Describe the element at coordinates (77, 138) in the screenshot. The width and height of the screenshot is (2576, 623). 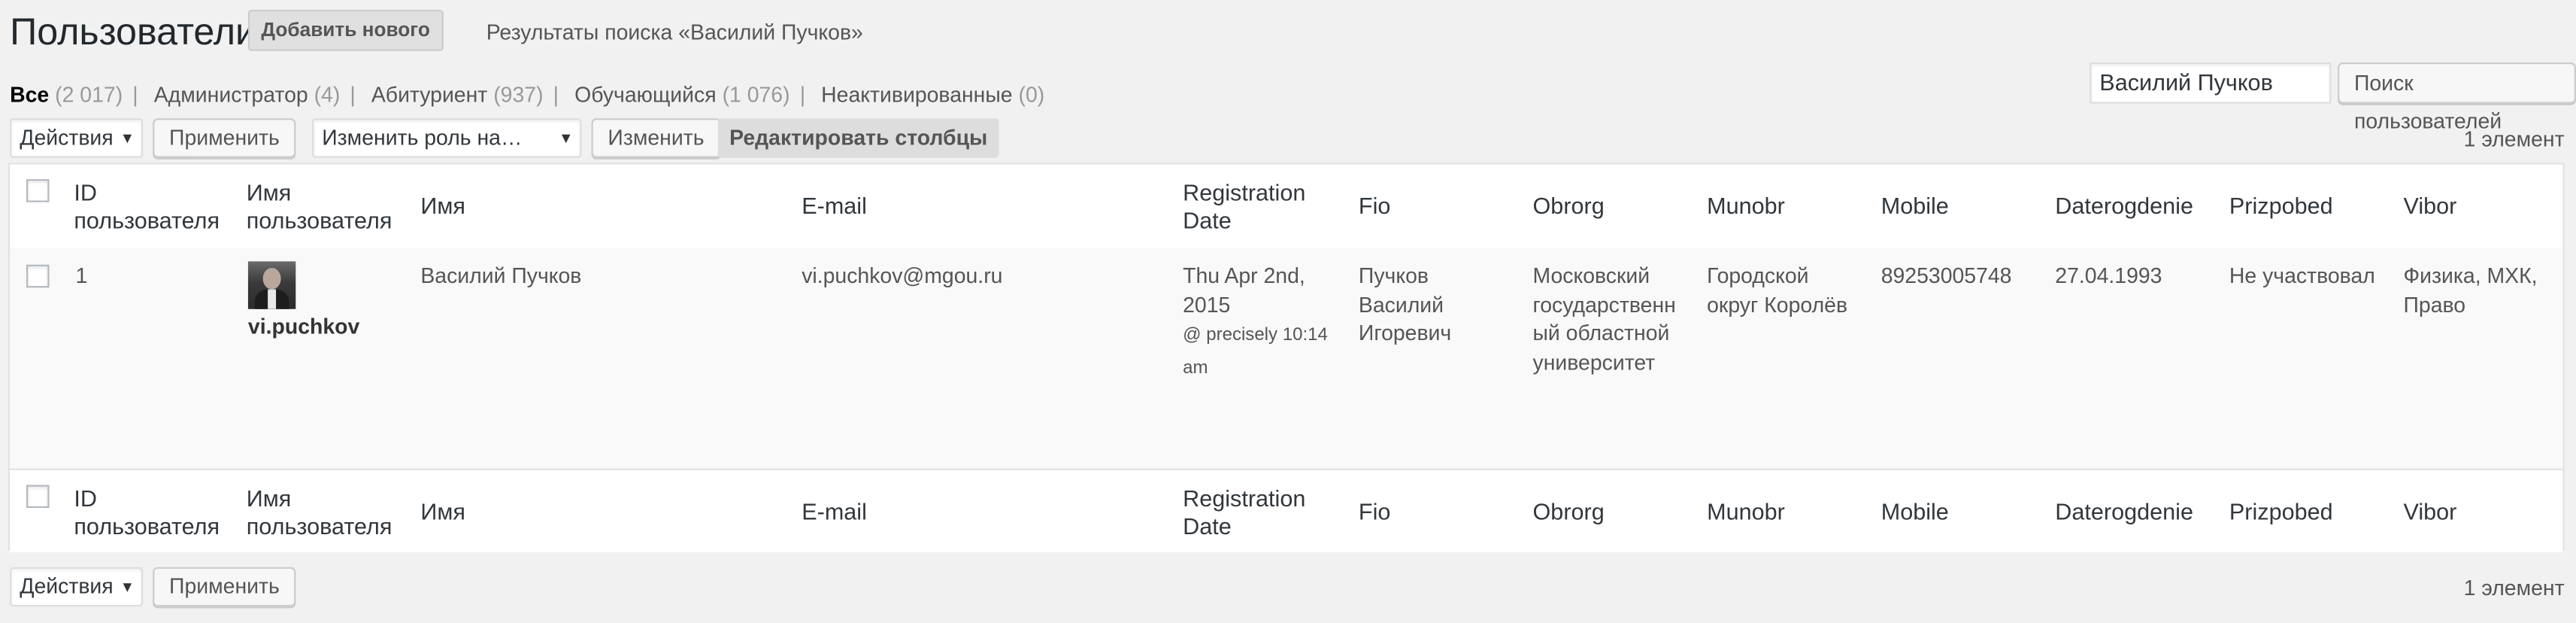
I see `bulk-actions-select: Действия ▼` at that location.